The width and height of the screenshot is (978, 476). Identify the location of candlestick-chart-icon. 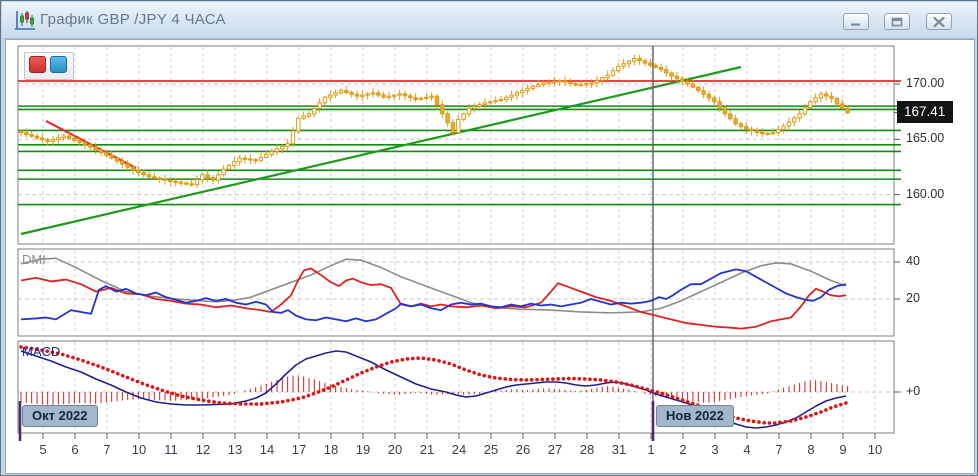
(25, 20).